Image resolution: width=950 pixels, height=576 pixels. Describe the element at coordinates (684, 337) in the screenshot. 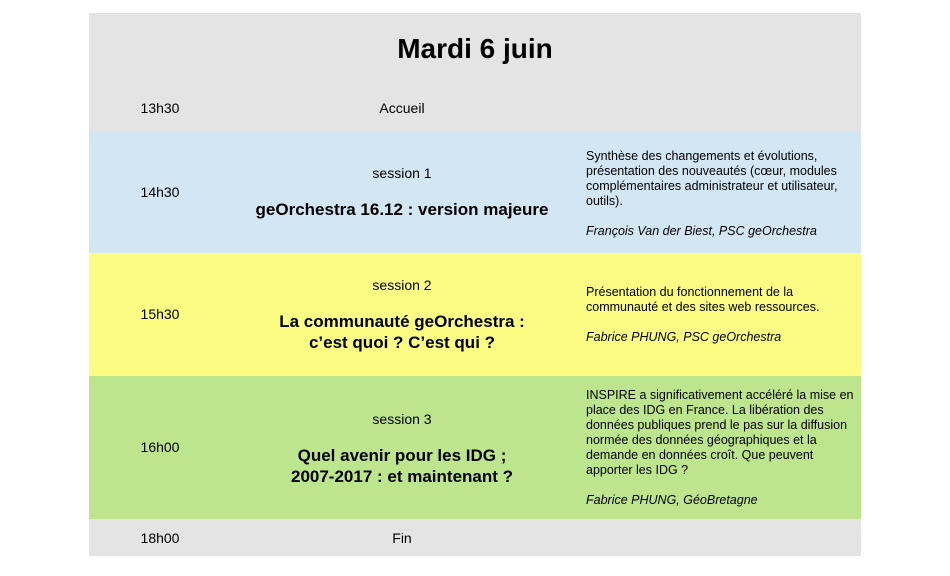

I see `session-speaker: Fabrice PHUNG, PSC geOrchestra` at that location.